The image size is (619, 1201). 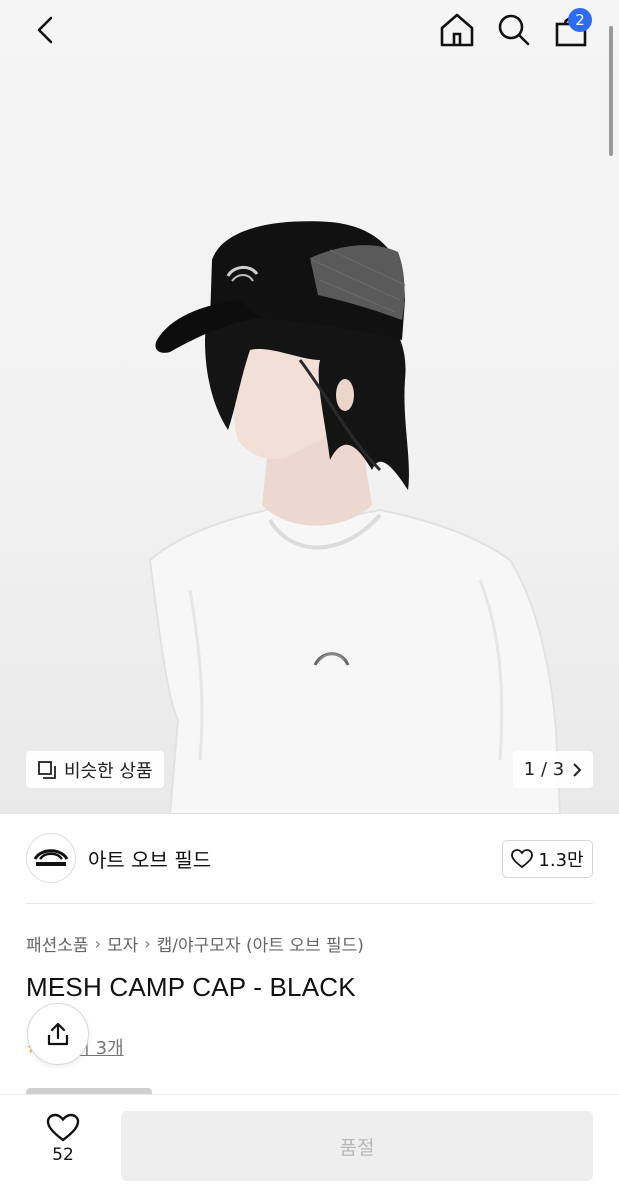 I want to click on brand-like-count: 1.3만, so click(x=561, y=860).